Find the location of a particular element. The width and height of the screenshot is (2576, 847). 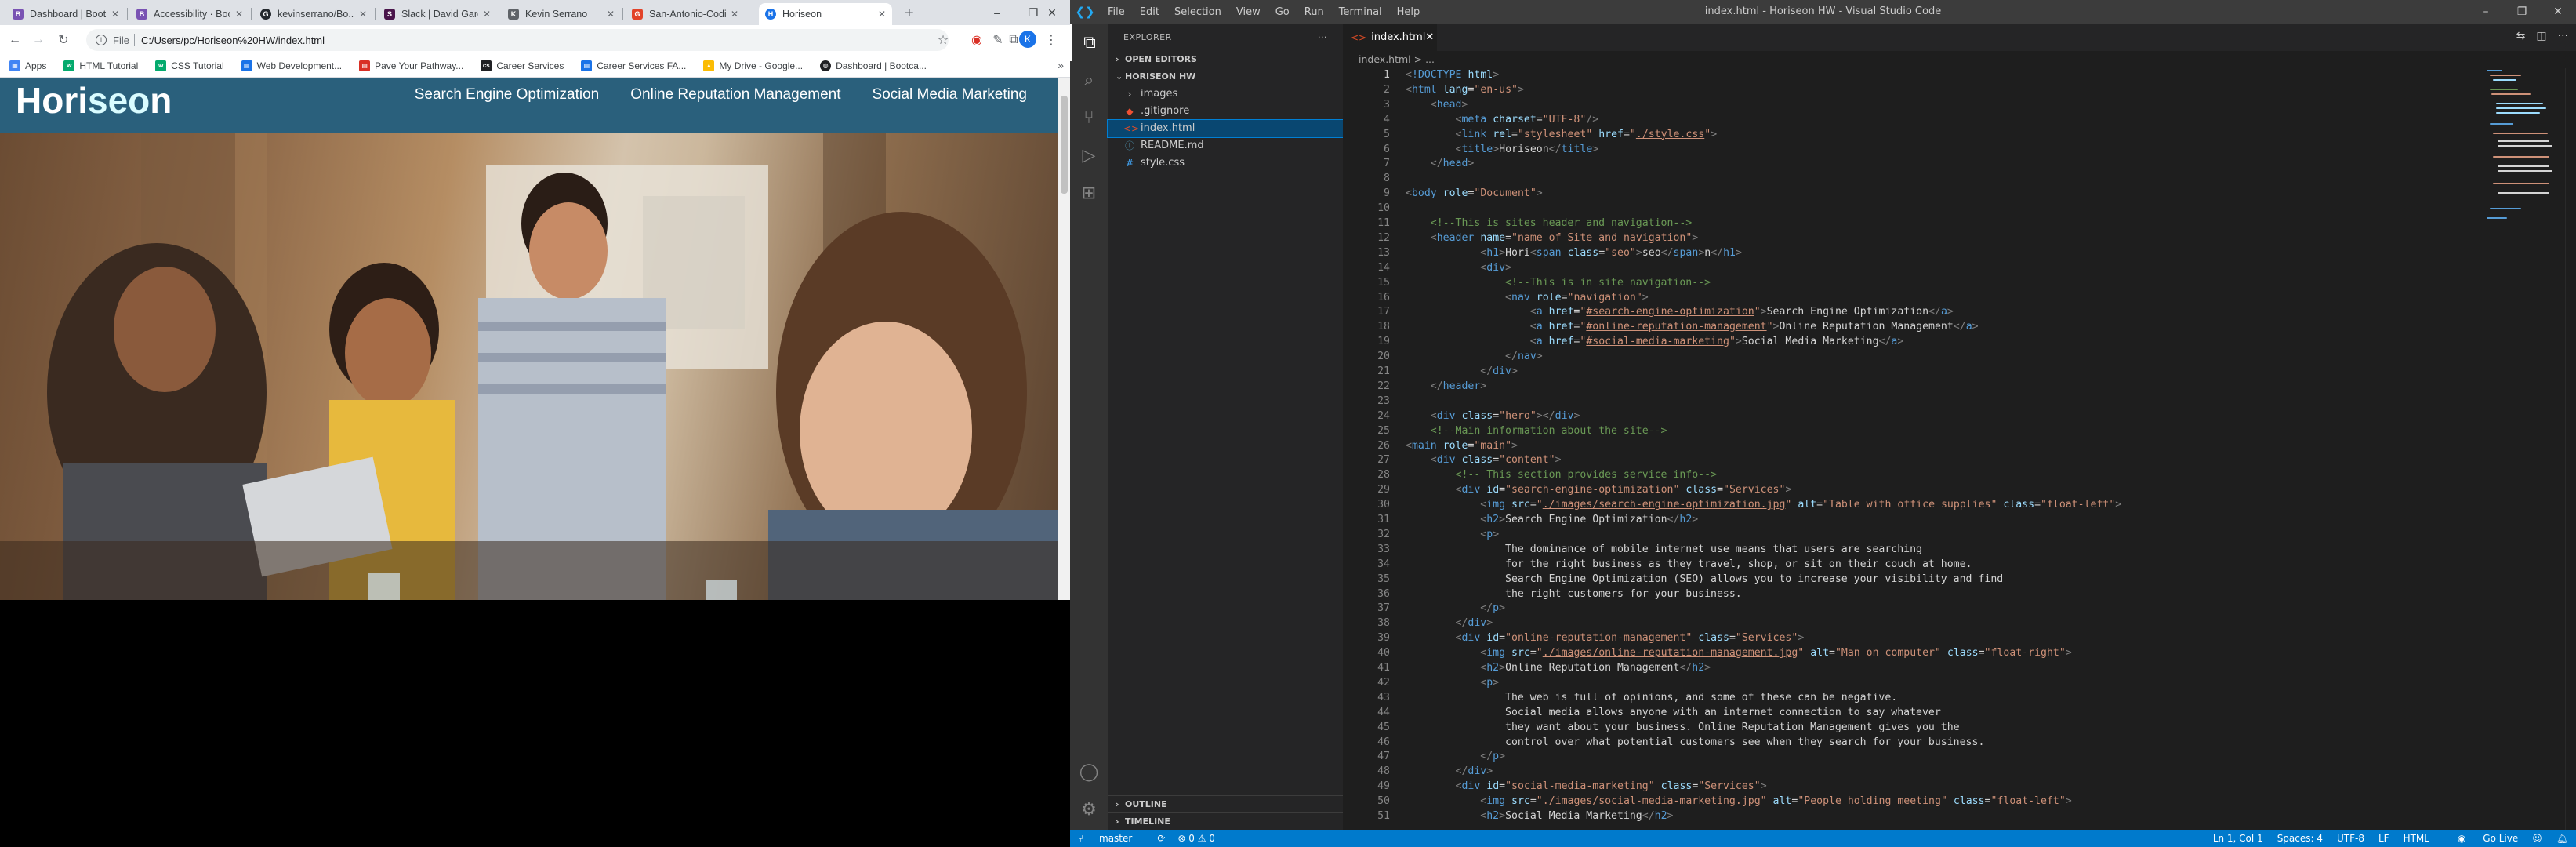

tree-item-file: ◆ .gitignore is located at coordinates (1225, 111).